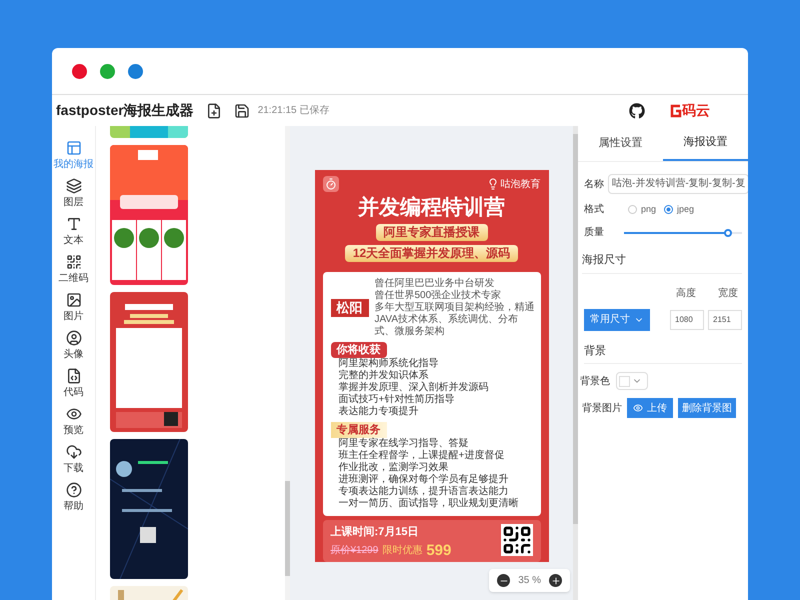 The width and height of the screenshot is (800, 600). I want to click on field-label: 宽度, so click(728, 293).